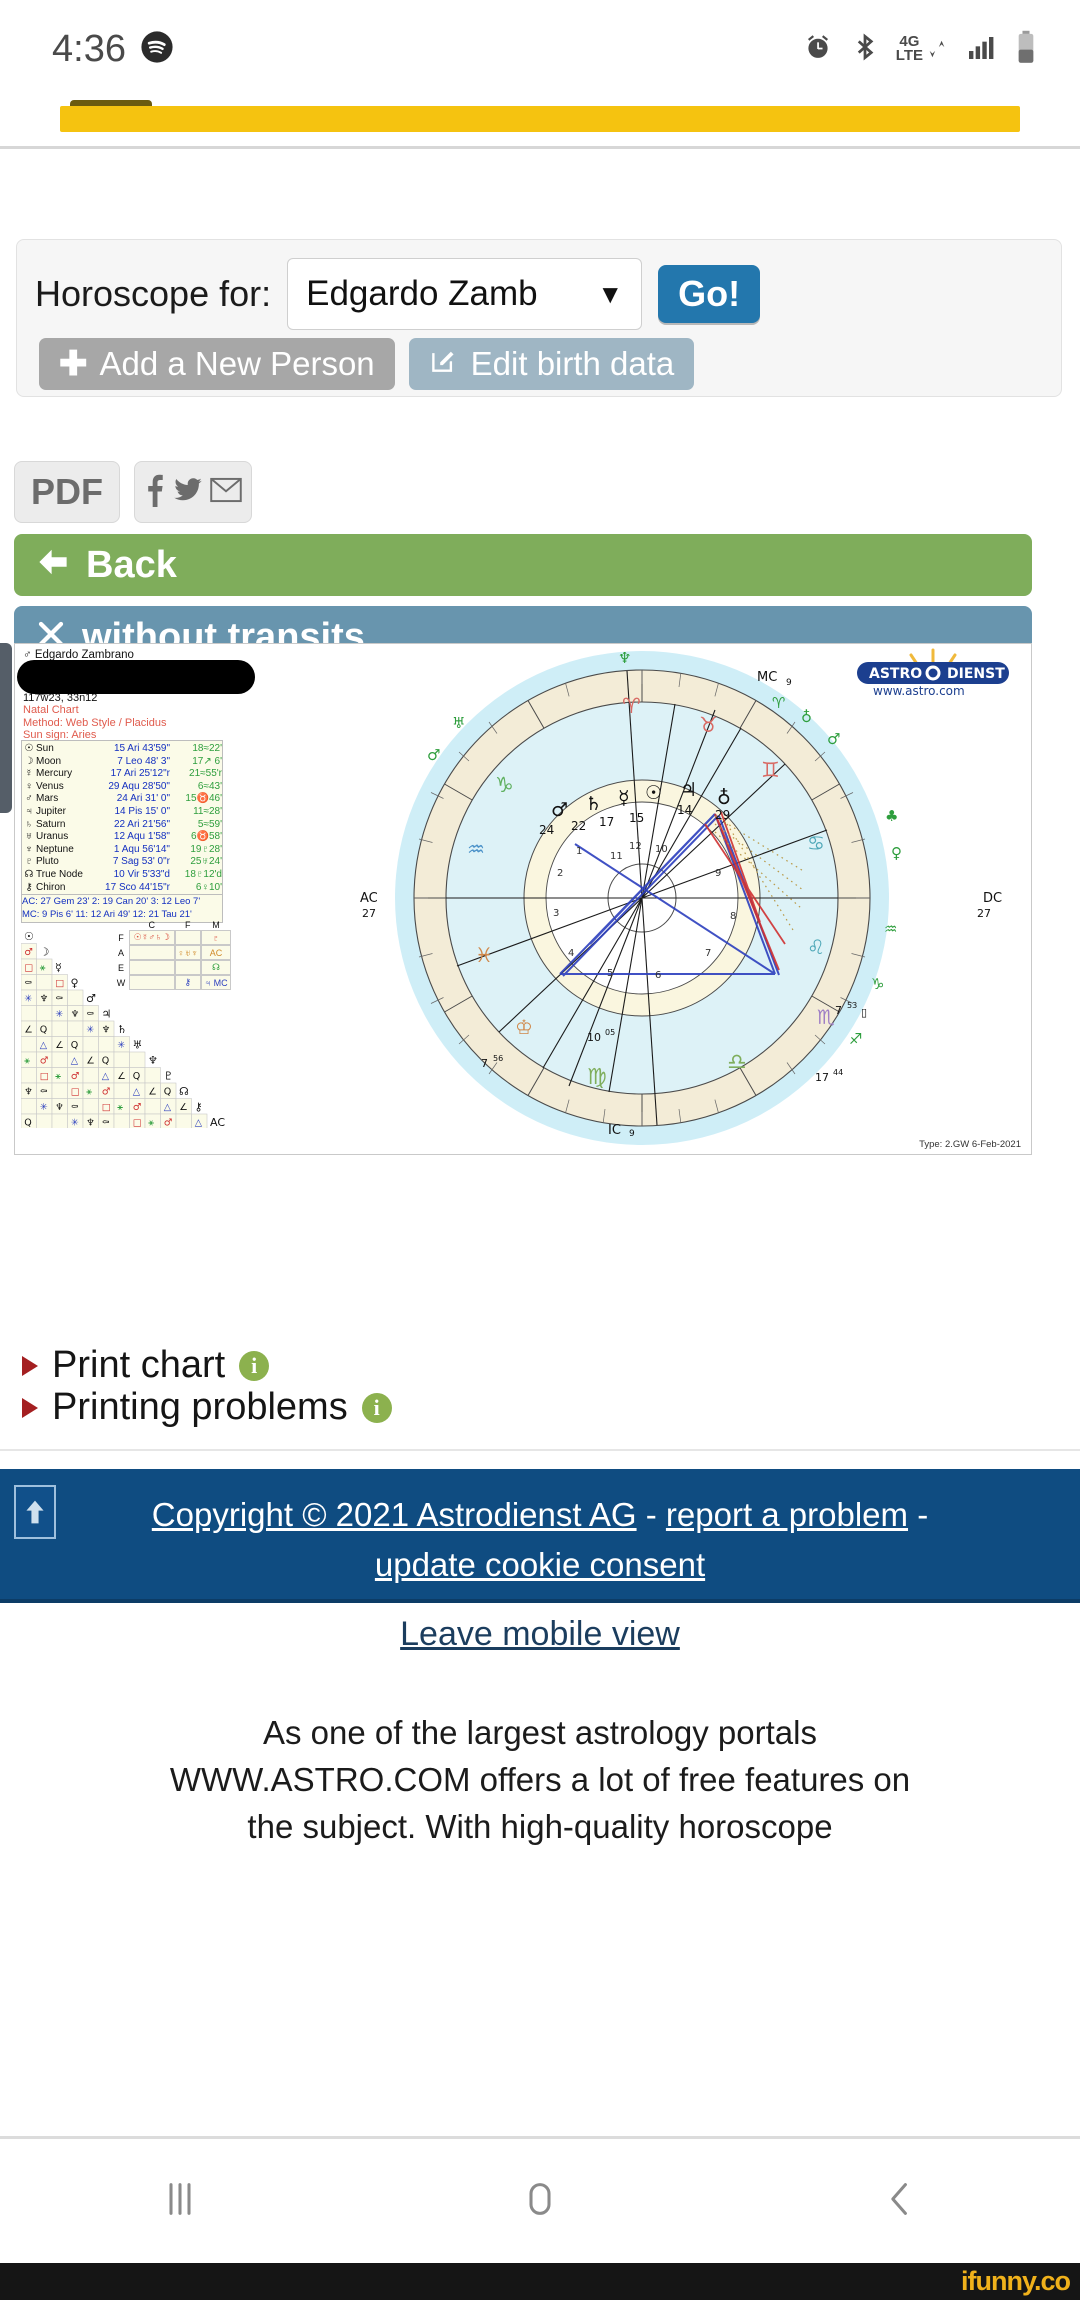  Describe the element at coordinates (523, 565) in the screenshot. I see `back-button: Back` at that location.